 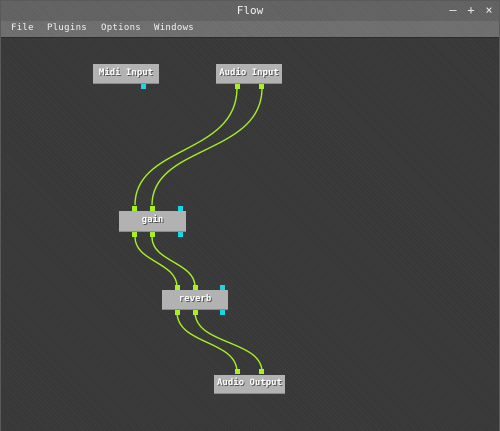 I want to click on node-audio-input: Audio Input, so click(x=249, y=74).